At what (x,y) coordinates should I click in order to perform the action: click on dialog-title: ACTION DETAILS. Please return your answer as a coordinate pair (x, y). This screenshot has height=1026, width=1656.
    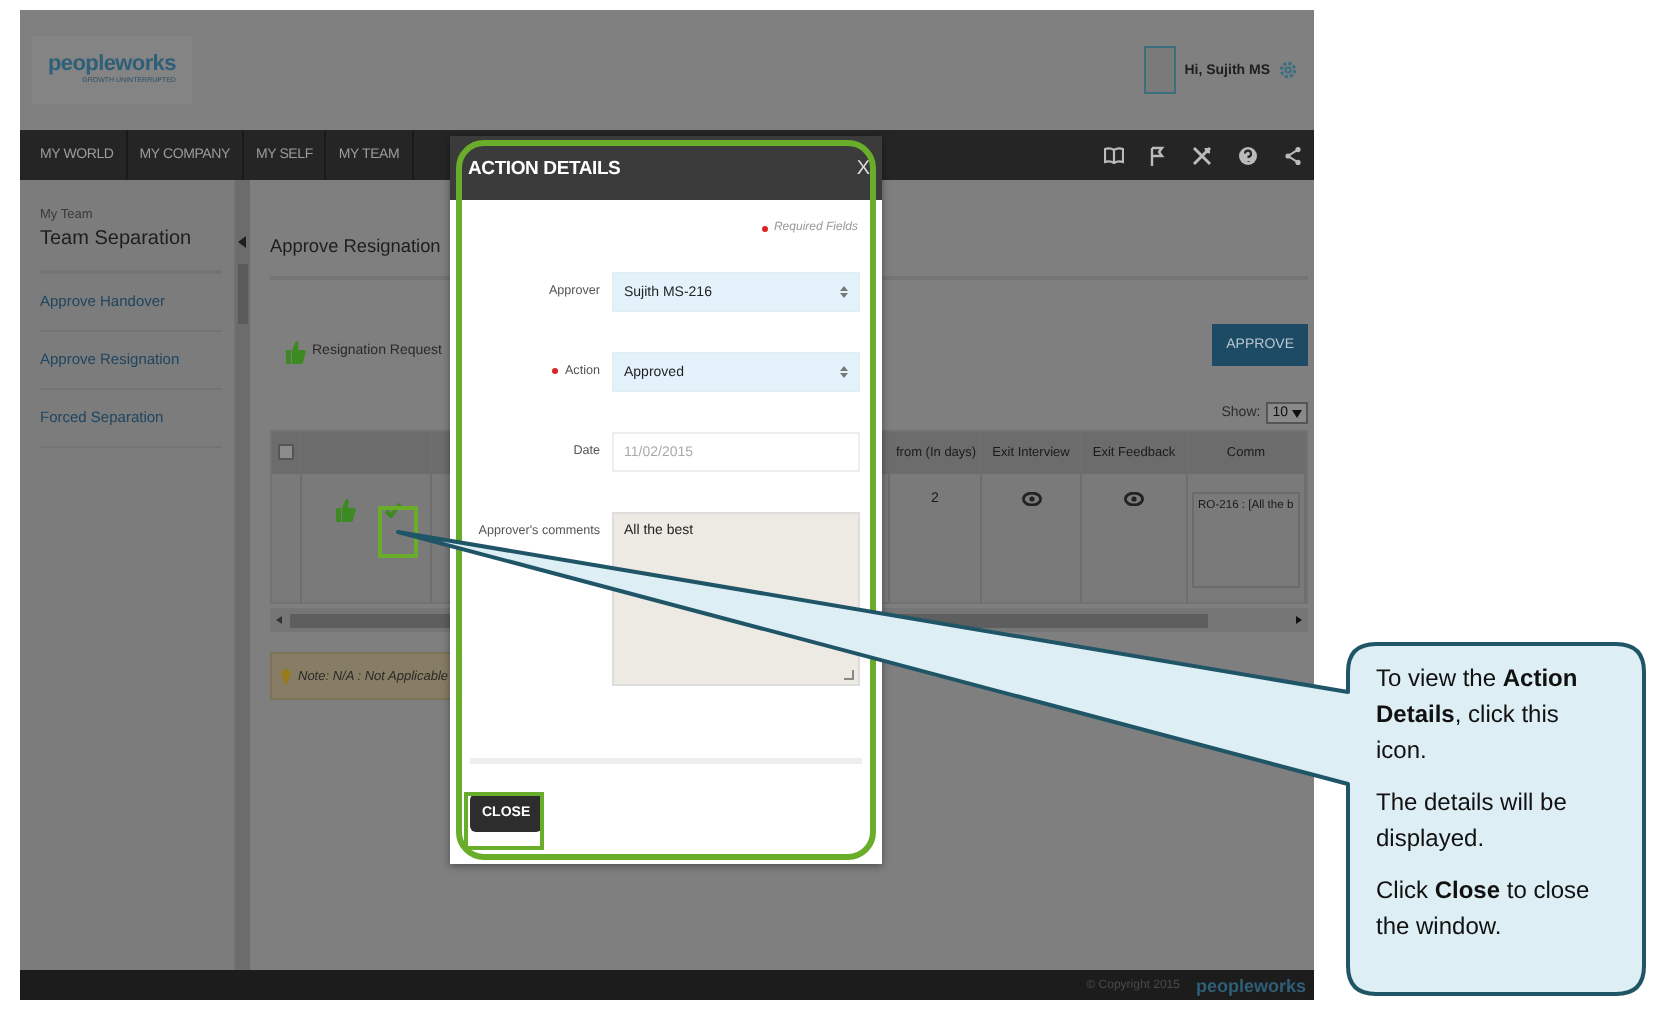
    Looking at the image, I should click on (544, 168).